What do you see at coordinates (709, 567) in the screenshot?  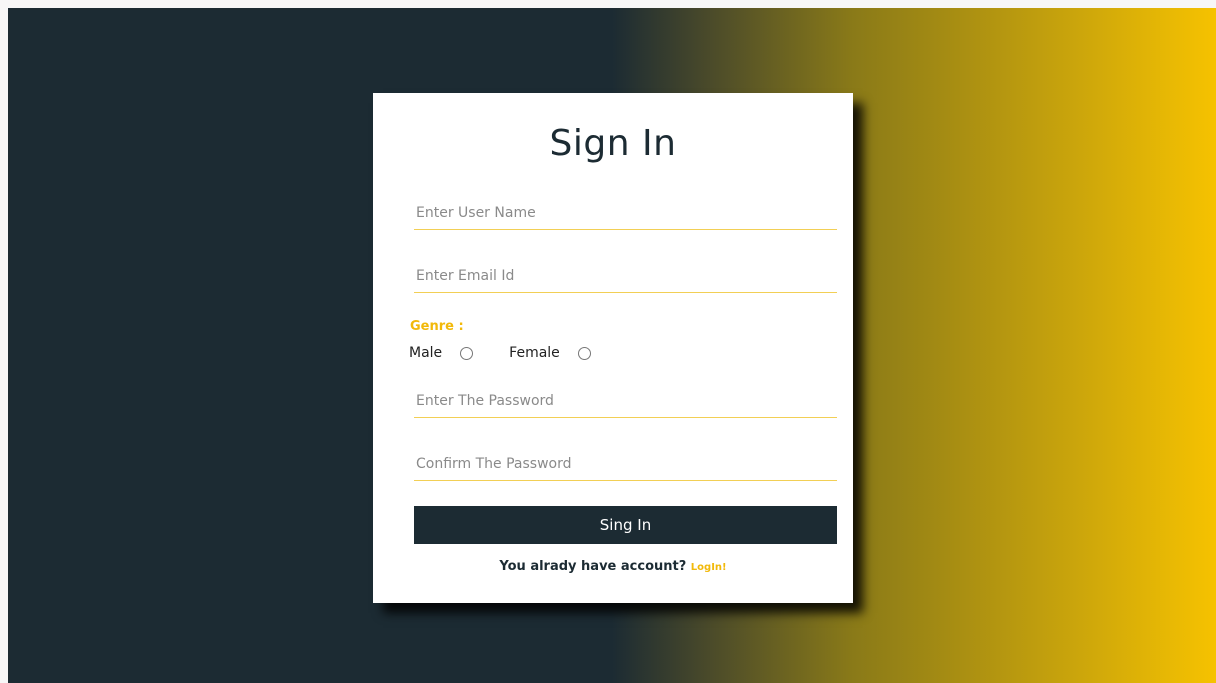 I see `login-link: LogIn!` at bounding box center [709, 567].